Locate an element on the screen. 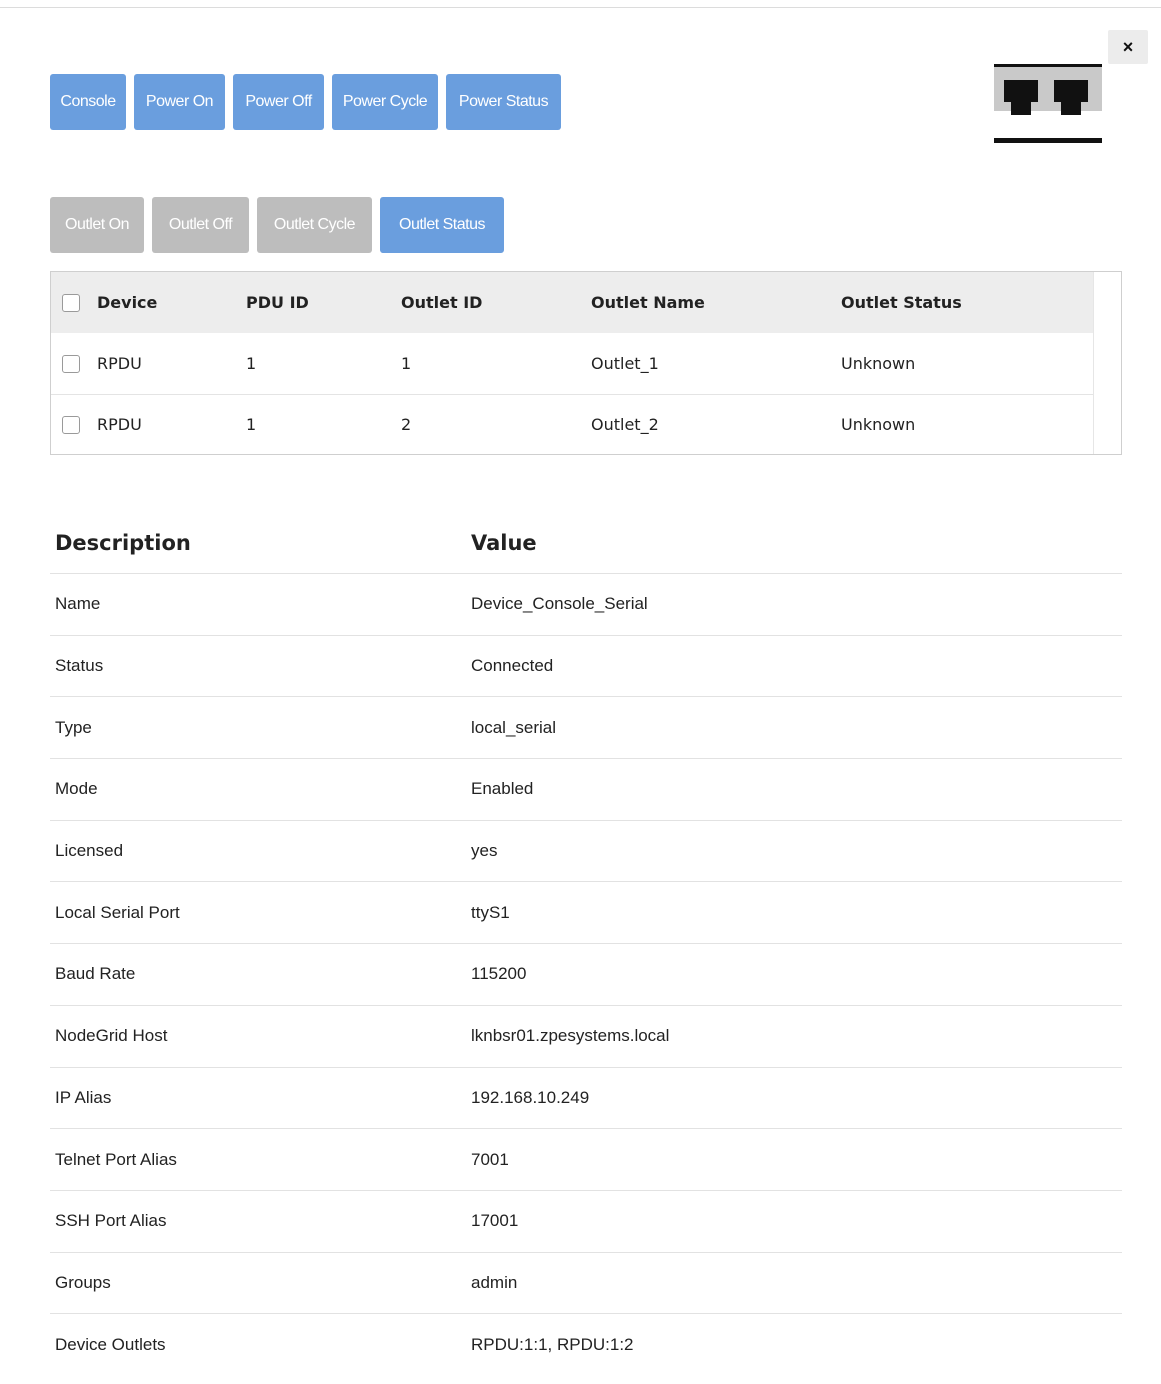 This screenshot has width=1161, height=1384. detail-label: Local Serial Port is located at coordinates (117, 912).